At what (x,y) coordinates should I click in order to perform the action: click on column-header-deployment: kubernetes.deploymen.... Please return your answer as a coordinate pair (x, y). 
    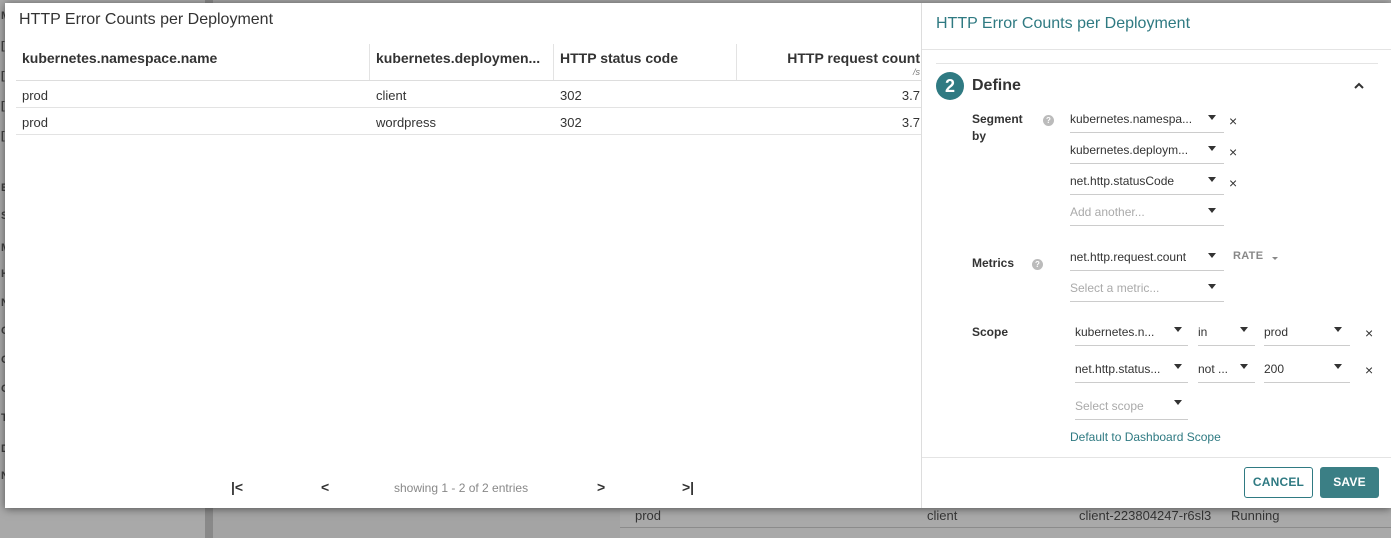
    Looking at the image, I should click on (462, 62).